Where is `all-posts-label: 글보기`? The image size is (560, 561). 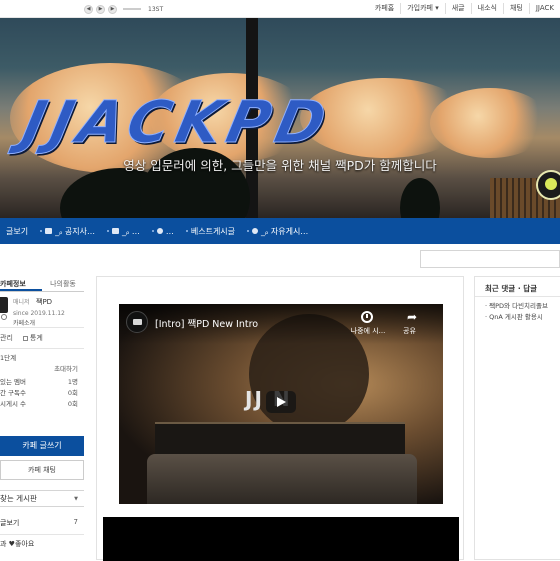
all-posts-label: 글보기 is located at coordinates (10, 523).